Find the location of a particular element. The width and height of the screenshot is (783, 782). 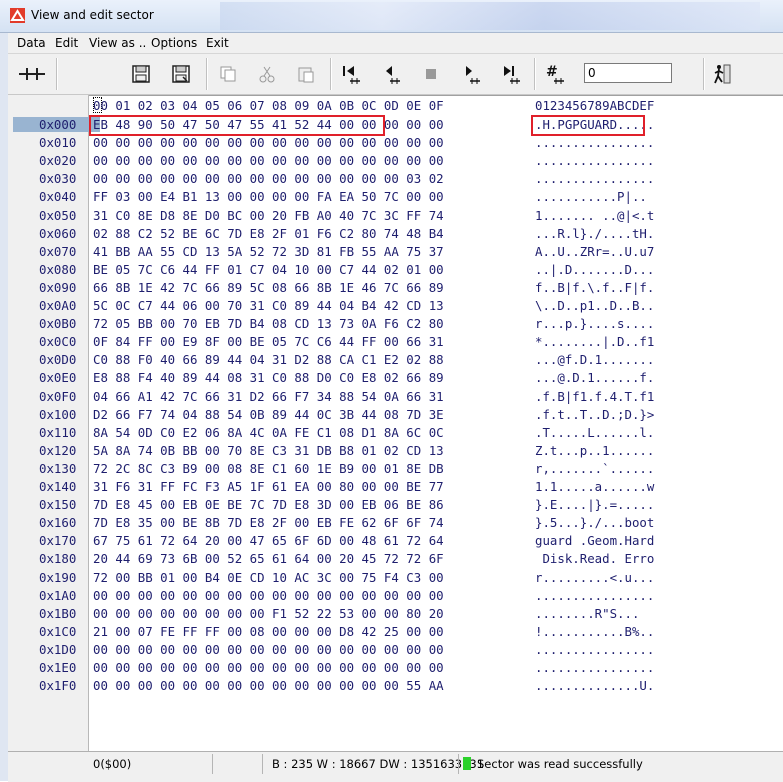

last-sector-button is located at coordinates (511, 74).